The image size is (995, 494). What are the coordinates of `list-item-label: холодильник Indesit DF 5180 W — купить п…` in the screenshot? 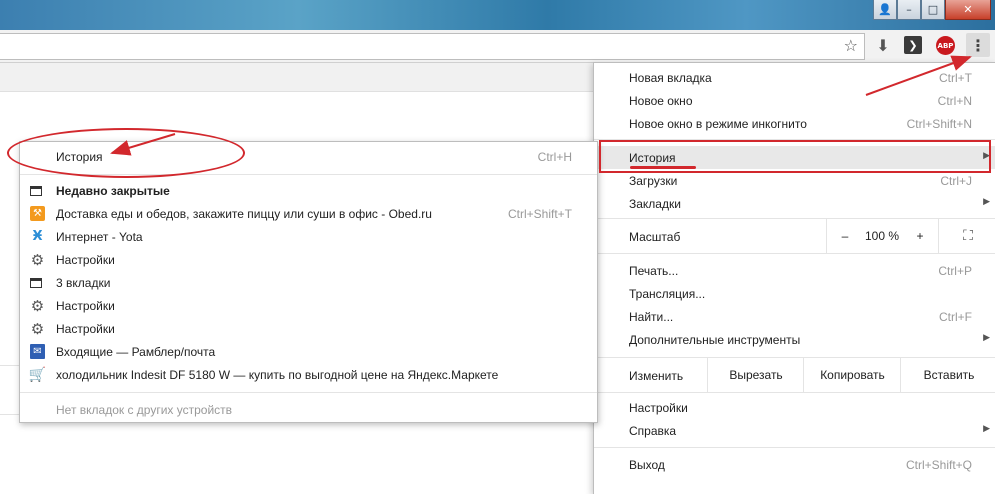 It's located at (277, 375).